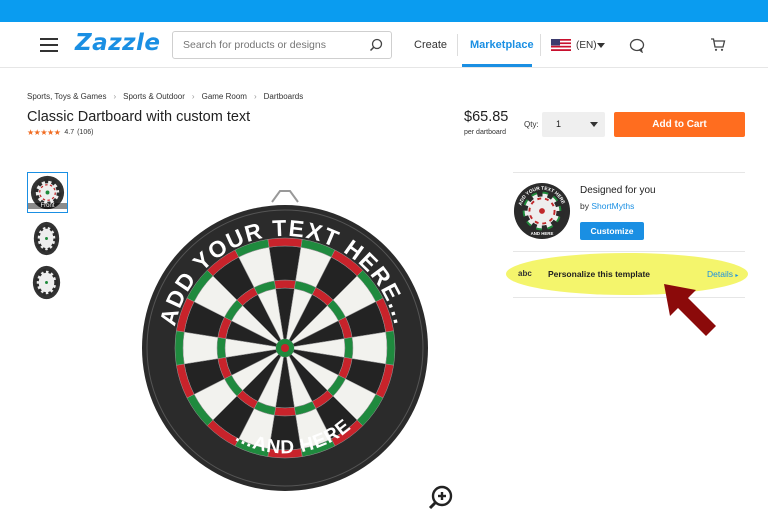 The width and height of the screenshot is (768, 521). Describe the element at coordinates (531, 124) in the screenshot. I see `qty-label: Qty:` at that location.